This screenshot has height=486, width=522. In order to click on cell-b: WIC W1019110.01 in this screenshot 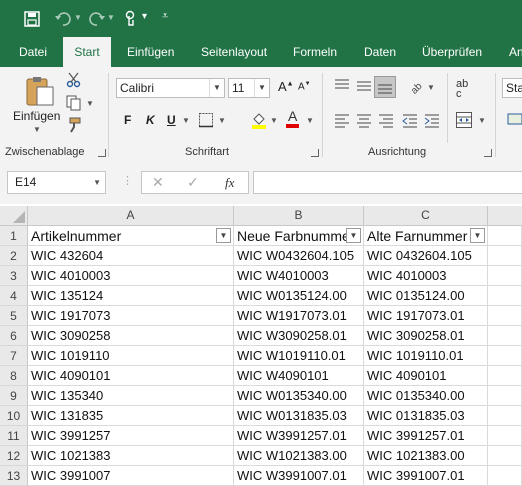, I will do `click(299, 356)`.